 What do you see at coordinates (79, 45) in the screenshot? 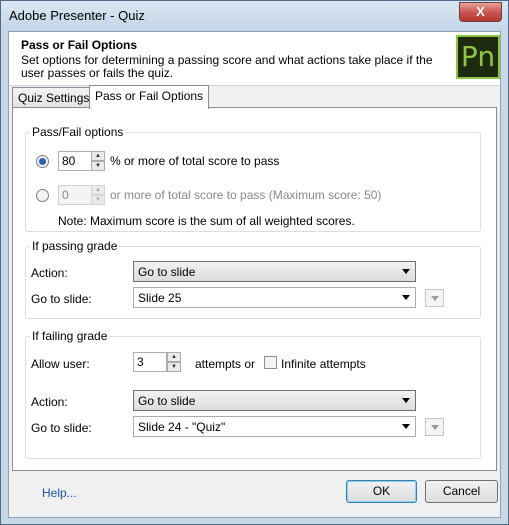
I see `page-title: Pass or Fail Options` at bounding box center [79, 45].